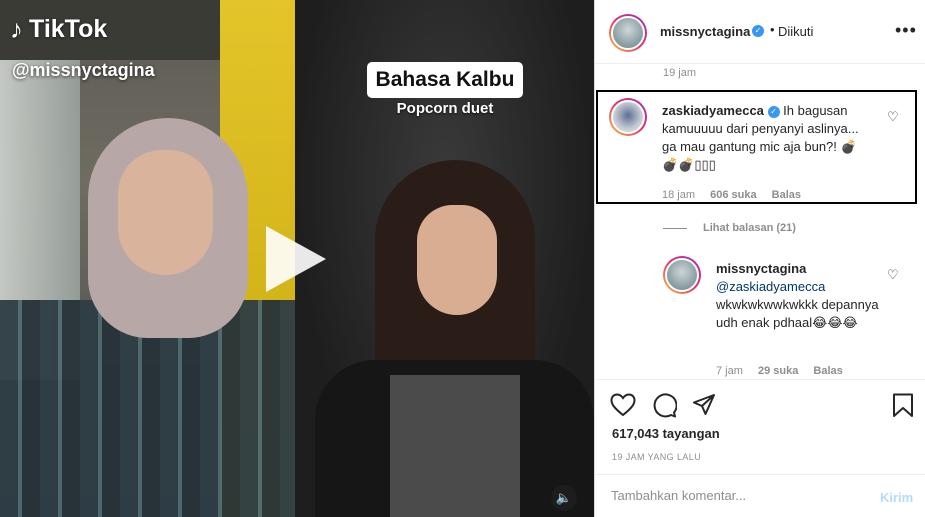  What do you see at coordinates (761, 268) in the screenshot?
I see `reply-username: missnyctagina` at bounding box center [761, 268].